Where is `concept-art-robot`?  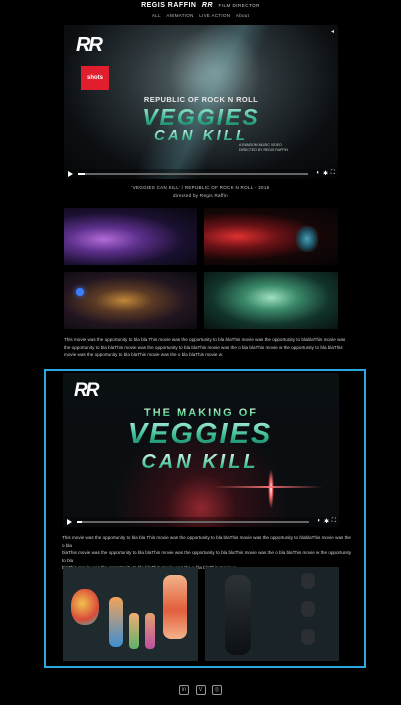
concept-art-robot is located at coordinates (272, 614).